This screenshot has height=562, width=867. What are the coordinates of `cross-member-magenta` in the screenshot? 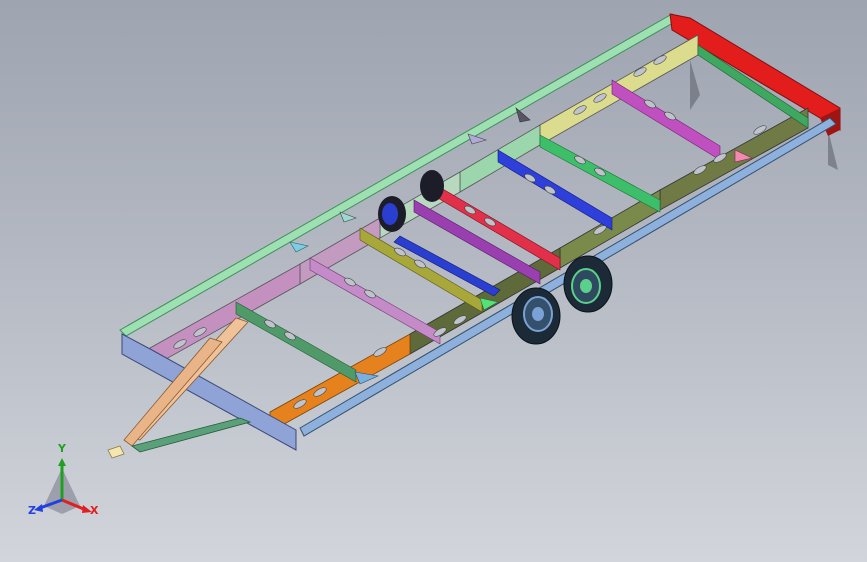 It's located at (666, 120).